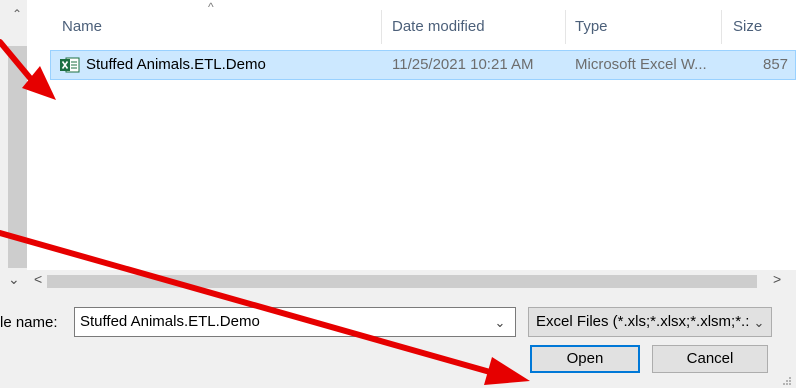 This screenshot has width=796, height=388. Describe the element at coordinates (463, 64) in the screenshot. I see `file-date-cell: 11/25/2021 10:21 AM` at that location.